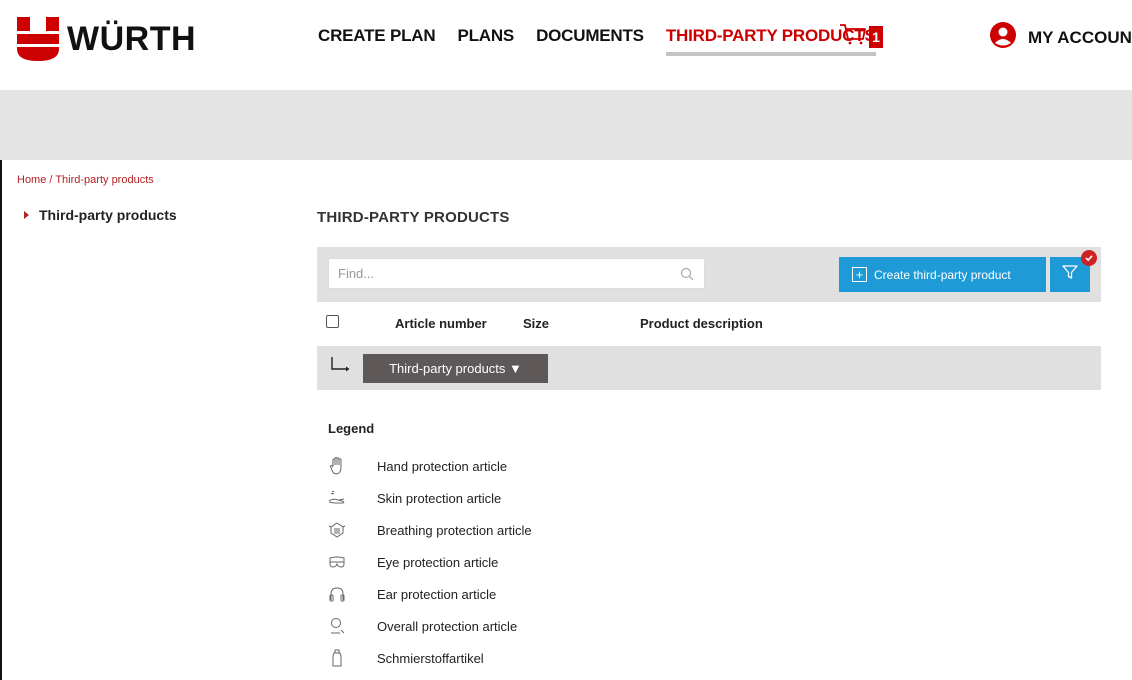 The width and height of the screenshot is (1132, 680). What do you see at coordinates (590, 36) in the screenshot?
I see `nav-documents: DOCUMENTS` at bounding box center [590, 36].